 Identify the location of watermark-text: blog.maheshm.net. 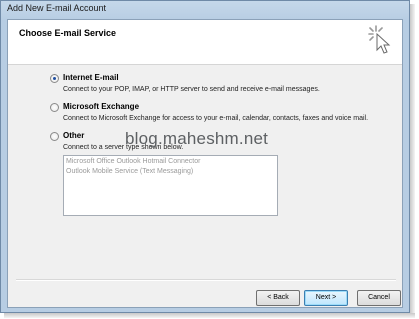
(197, 138).